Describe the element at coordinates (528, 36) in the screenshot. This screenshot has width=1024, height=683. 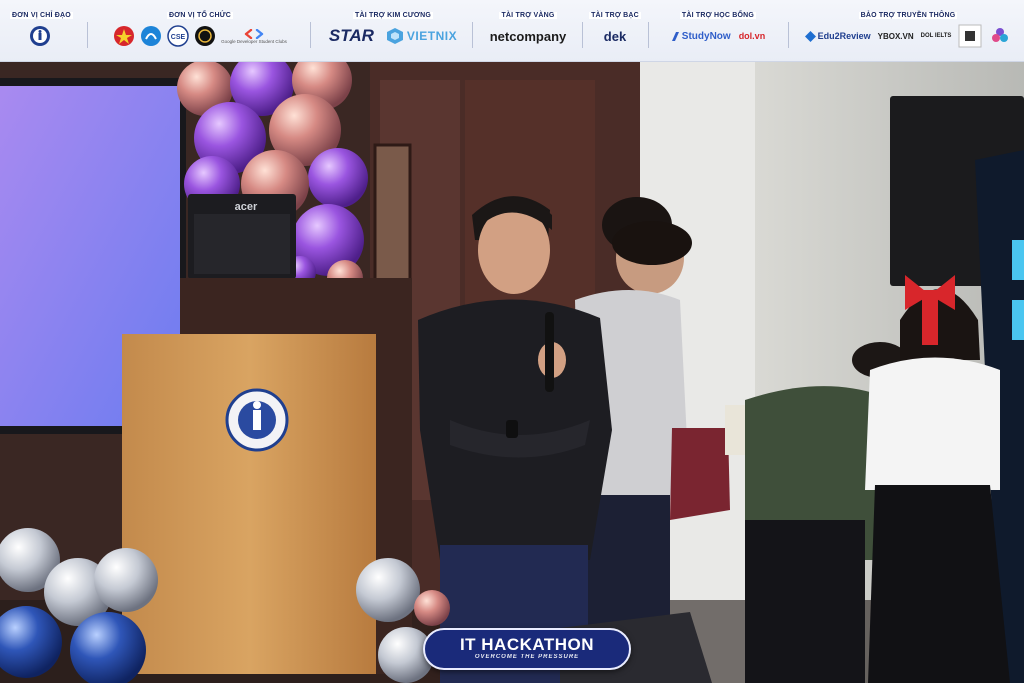
I see `netcompany-icon: netcompany` at that location.